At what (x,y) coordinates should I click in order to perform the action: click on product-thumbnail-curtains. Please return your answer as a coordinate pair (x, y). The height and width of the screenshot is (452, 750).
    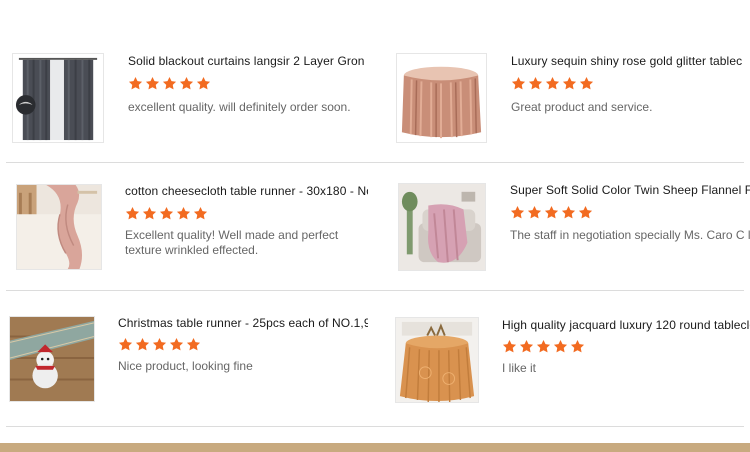
    Looking at the image, I should click on (58, 98).